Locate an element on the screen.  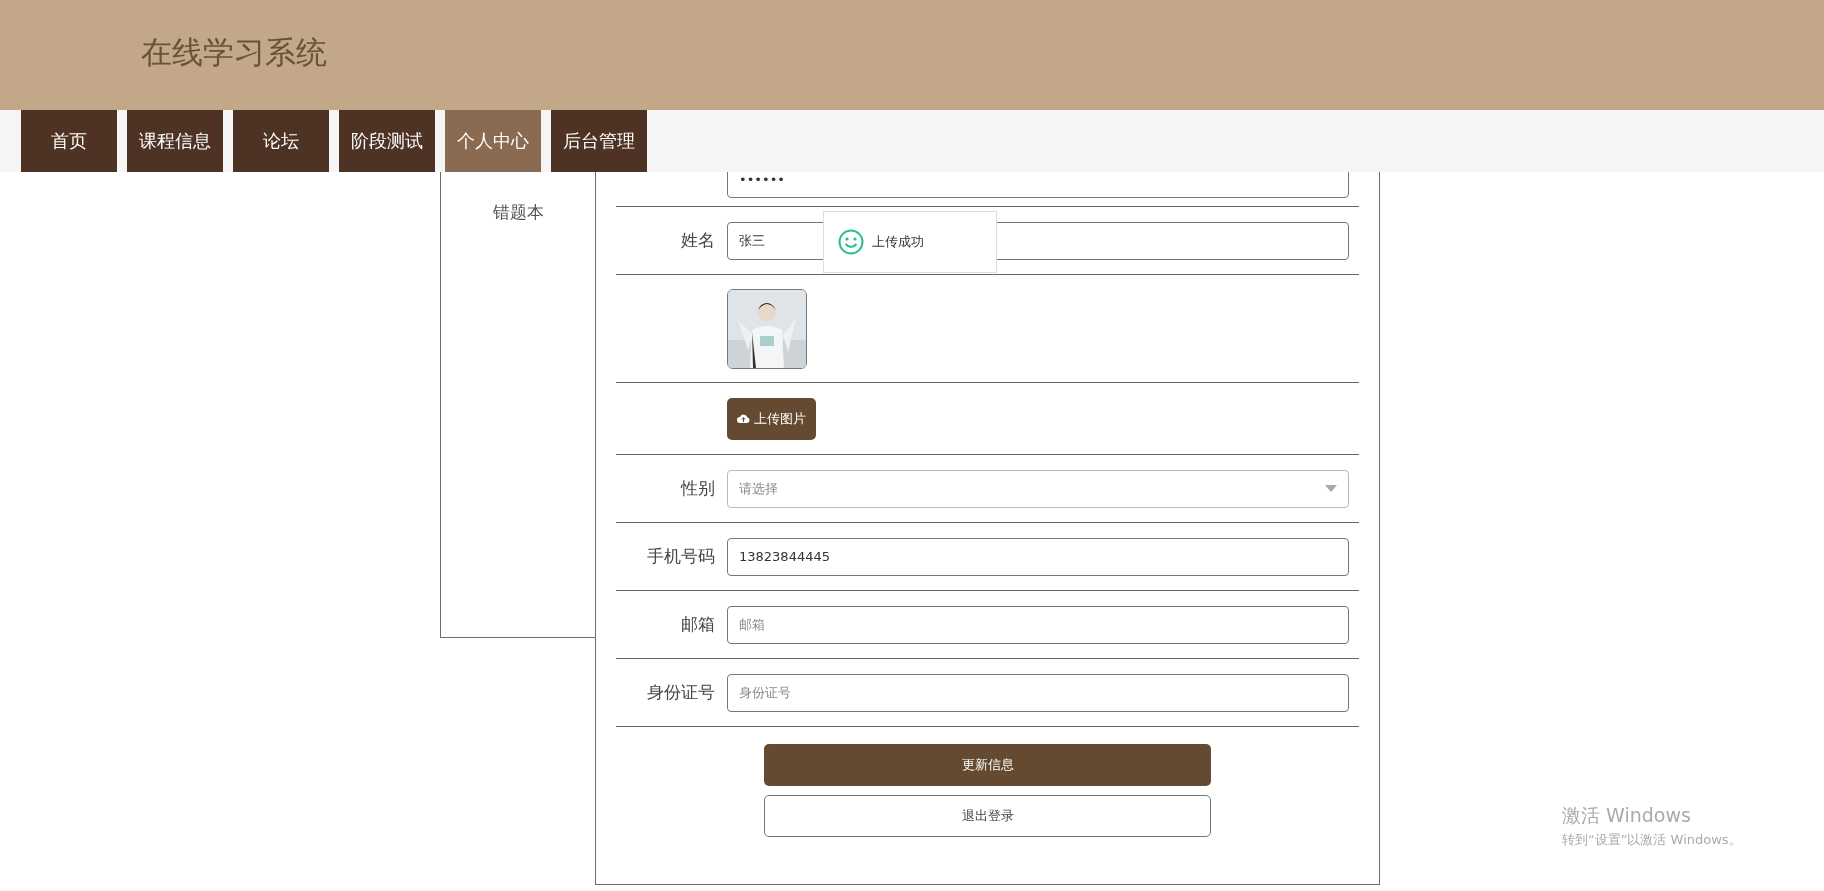
field-label: 姓名 is located at coordinates (697, 240).